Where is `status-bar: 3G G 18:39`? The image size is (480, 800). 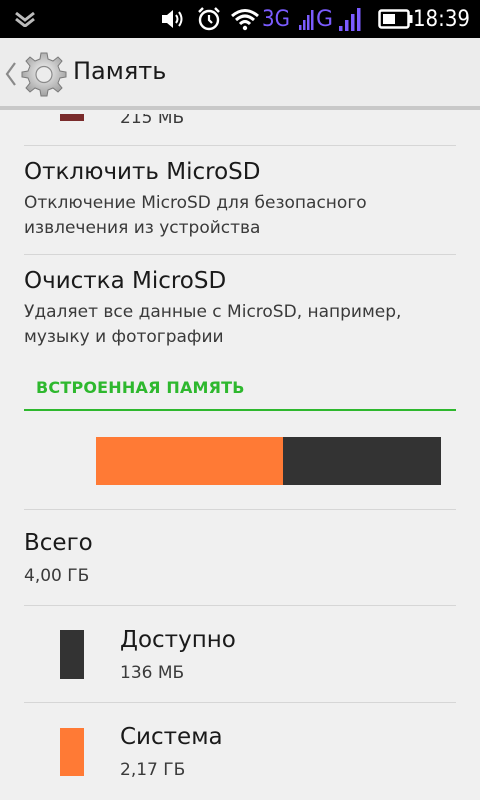 status-bar: 3G G 18:39 is located at coordinates (240, 19).